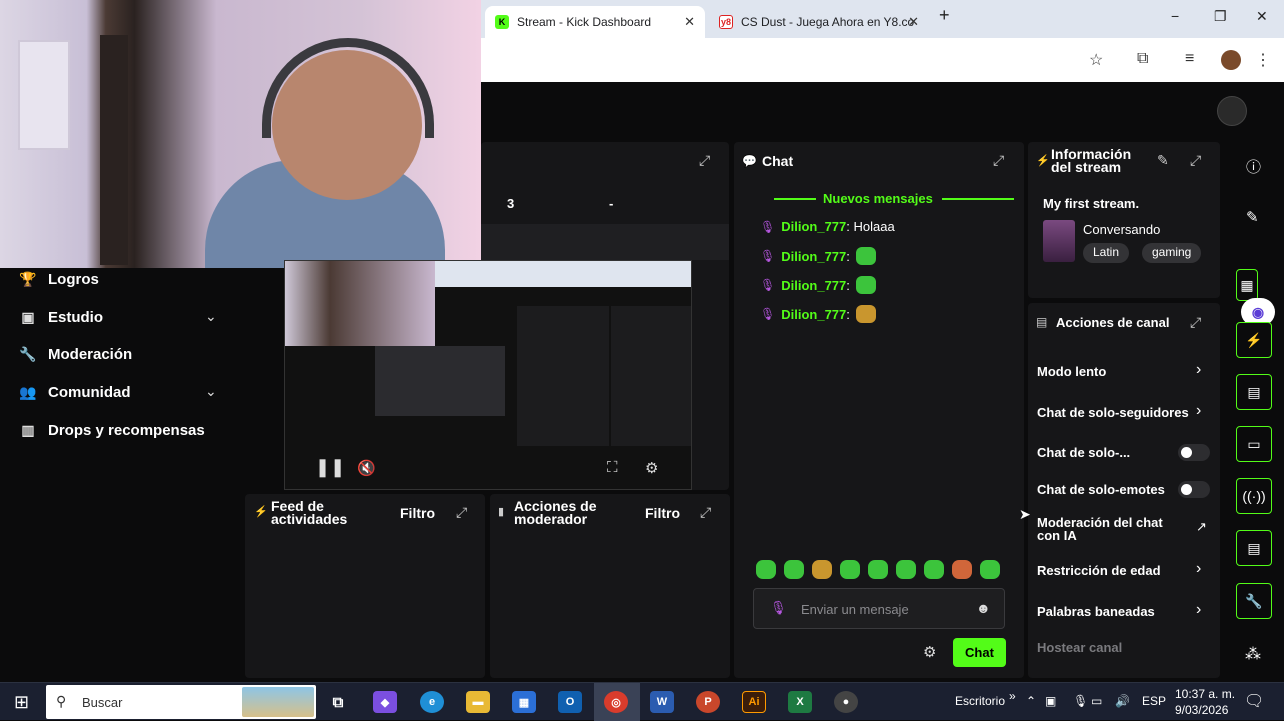  Describe the element at coordinates (846, 702) in the screenshot. I see `obs-icon: ●` at that location.